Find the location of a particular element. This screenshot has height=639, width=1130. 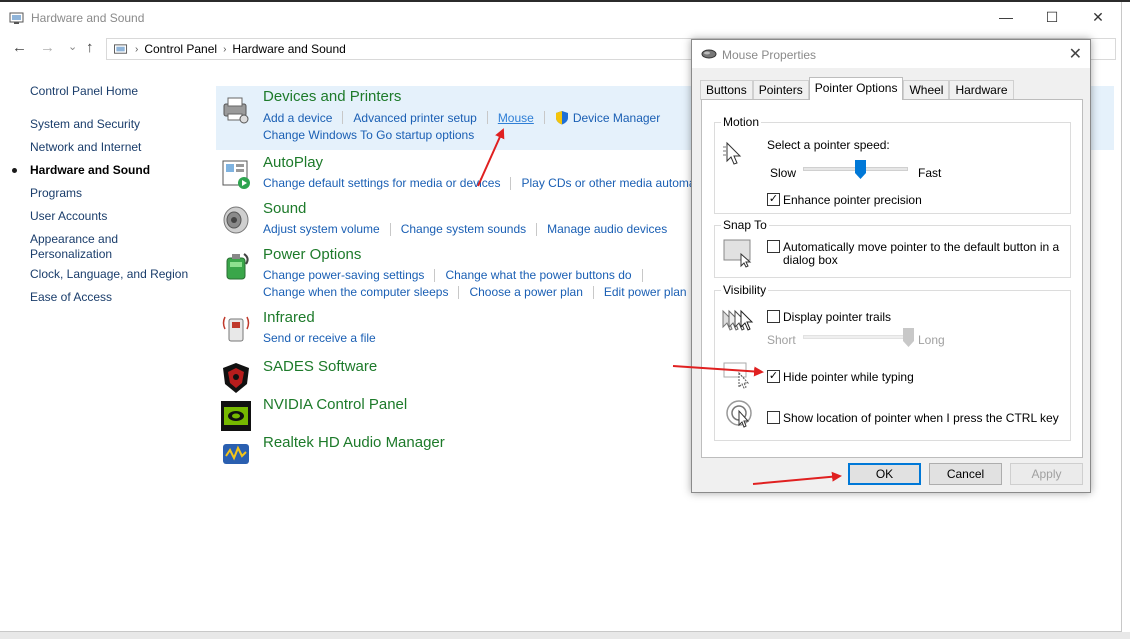

devices-links-row-2: Change Windows To Go startup options is located at coordinates (368, 135).